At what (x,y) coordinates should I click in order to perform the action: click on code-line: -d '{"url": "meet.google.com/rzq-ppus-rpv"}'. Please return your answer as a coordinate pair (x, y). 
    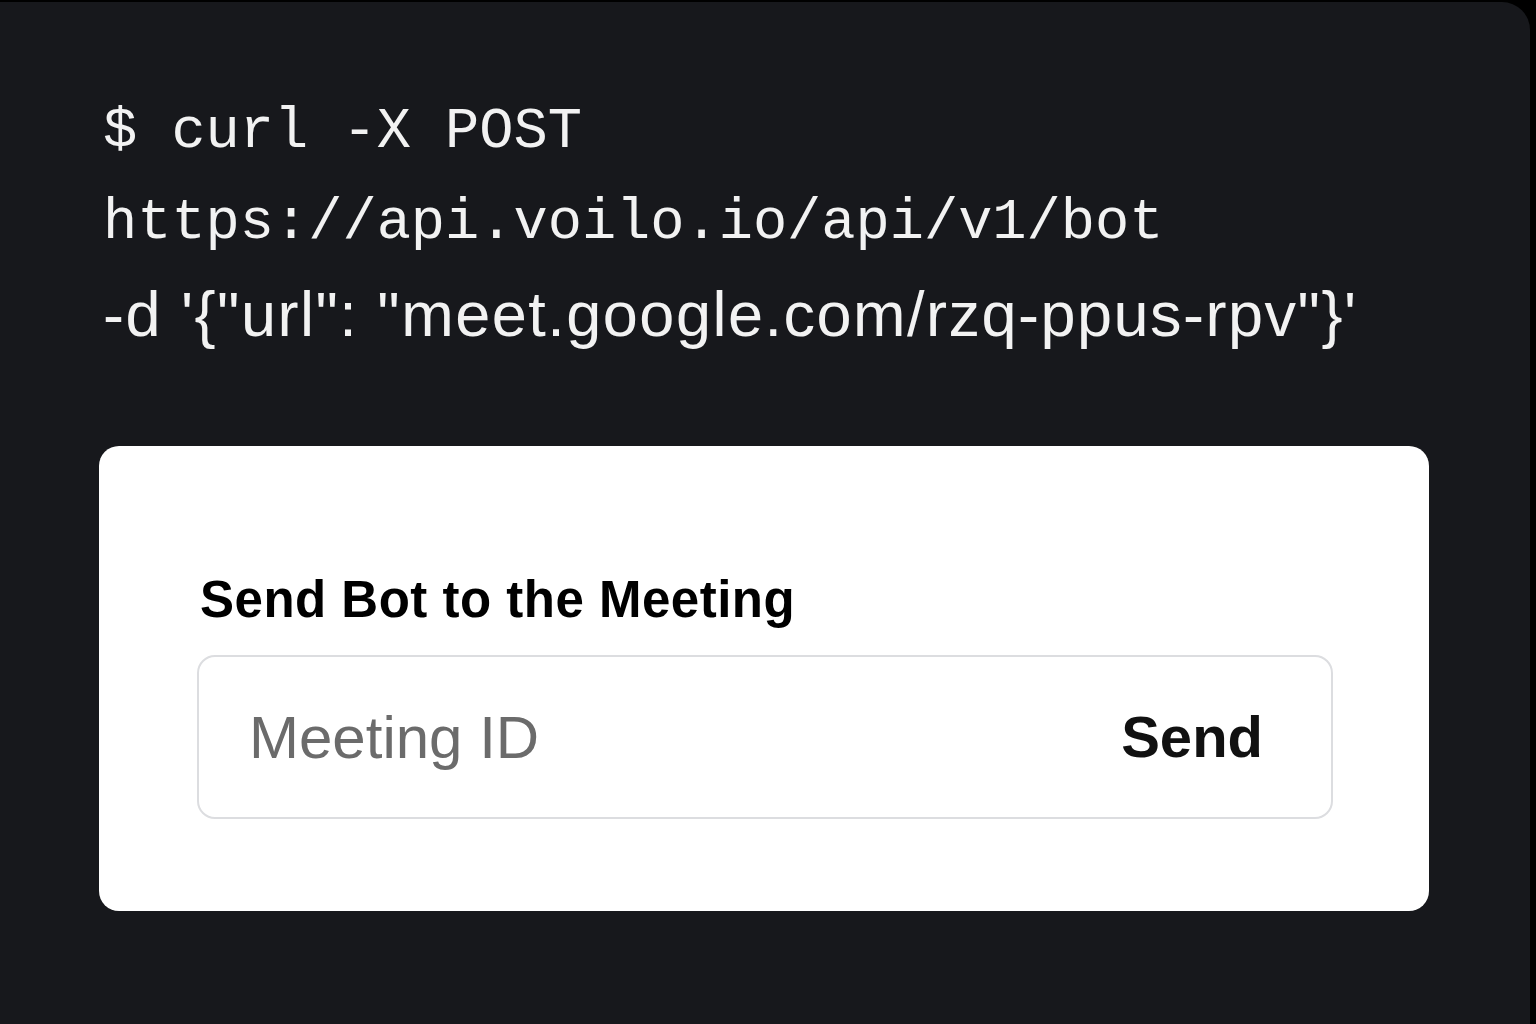
    Looking at the image, I should click on (730, 314).